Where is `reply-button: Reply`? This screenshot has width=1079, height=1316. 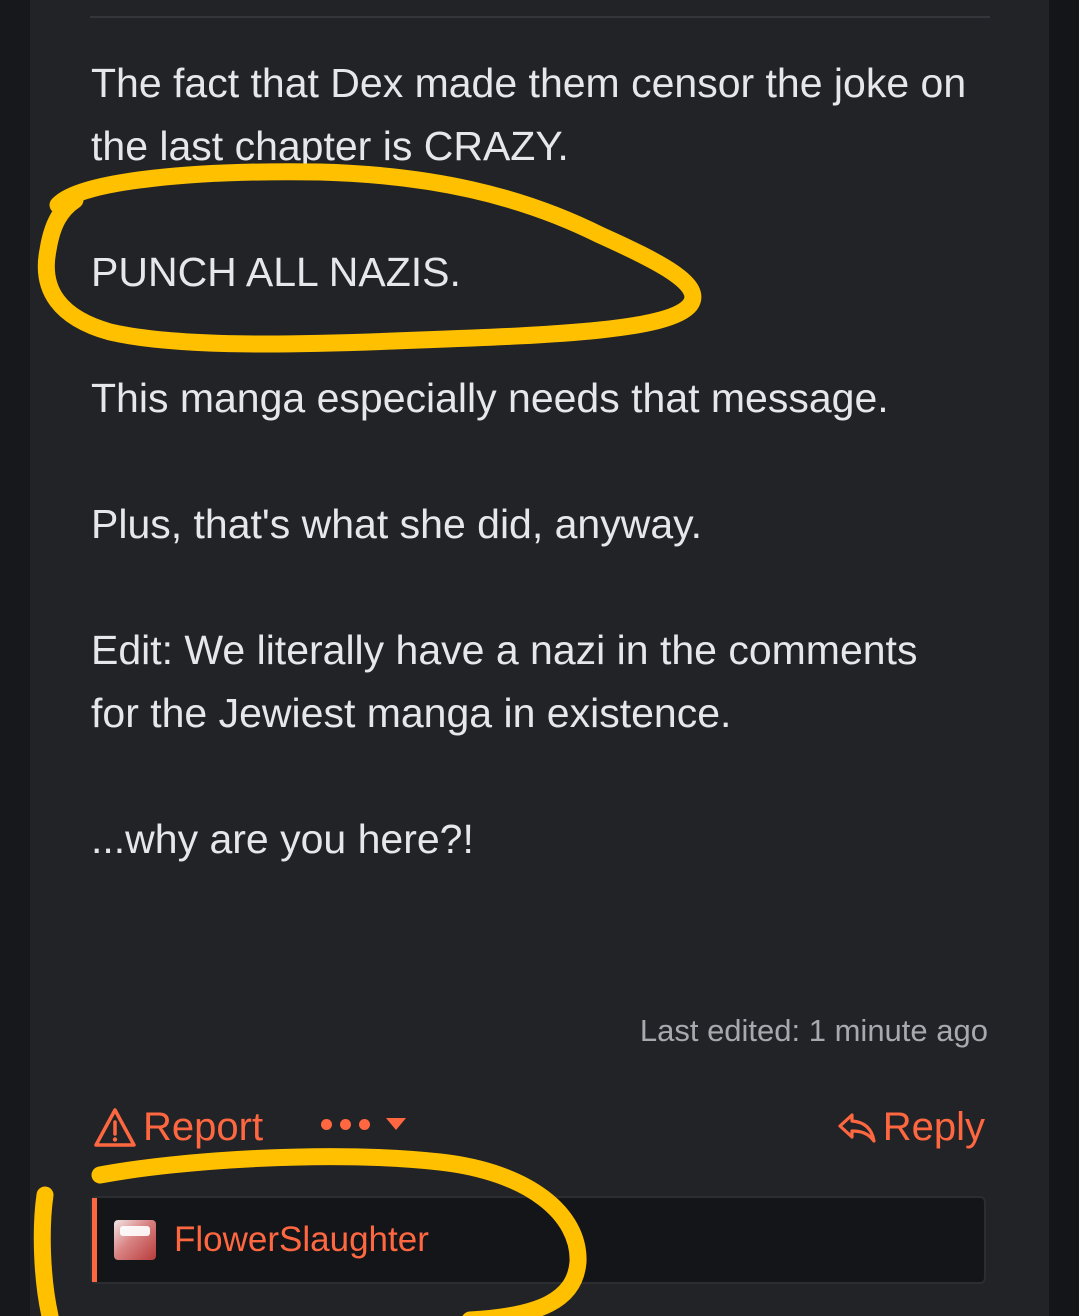 reply-button: Reply is located at coordinates (911, 1127).